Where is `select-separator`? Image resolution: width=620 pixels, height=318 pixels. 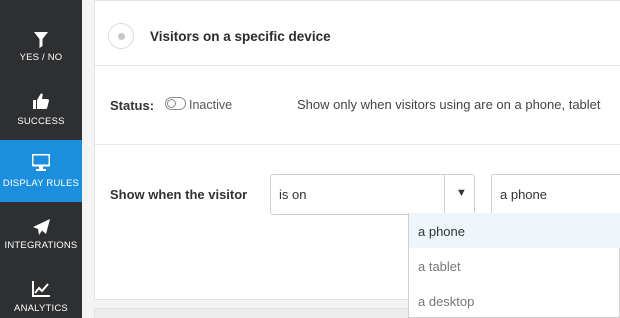 select-separator is located at coordinates (444, 194).